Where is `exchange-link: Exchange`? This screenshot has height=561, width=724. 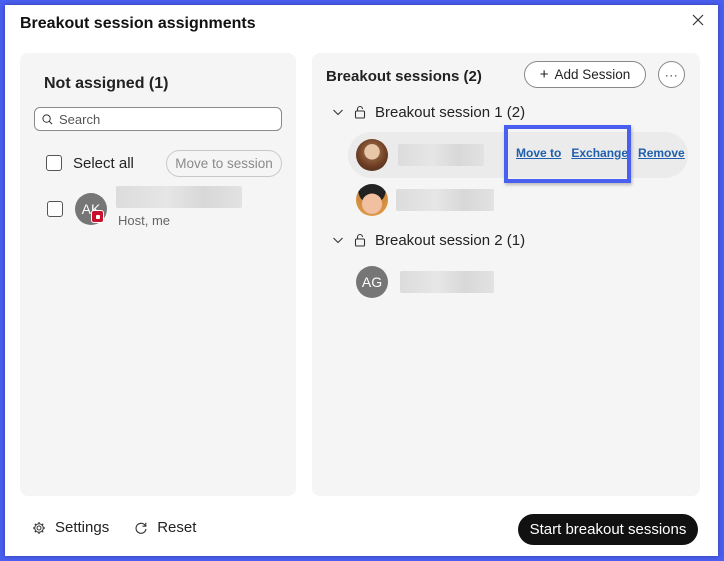
exchange-link: Exchange is located at coordinates (599, 153).